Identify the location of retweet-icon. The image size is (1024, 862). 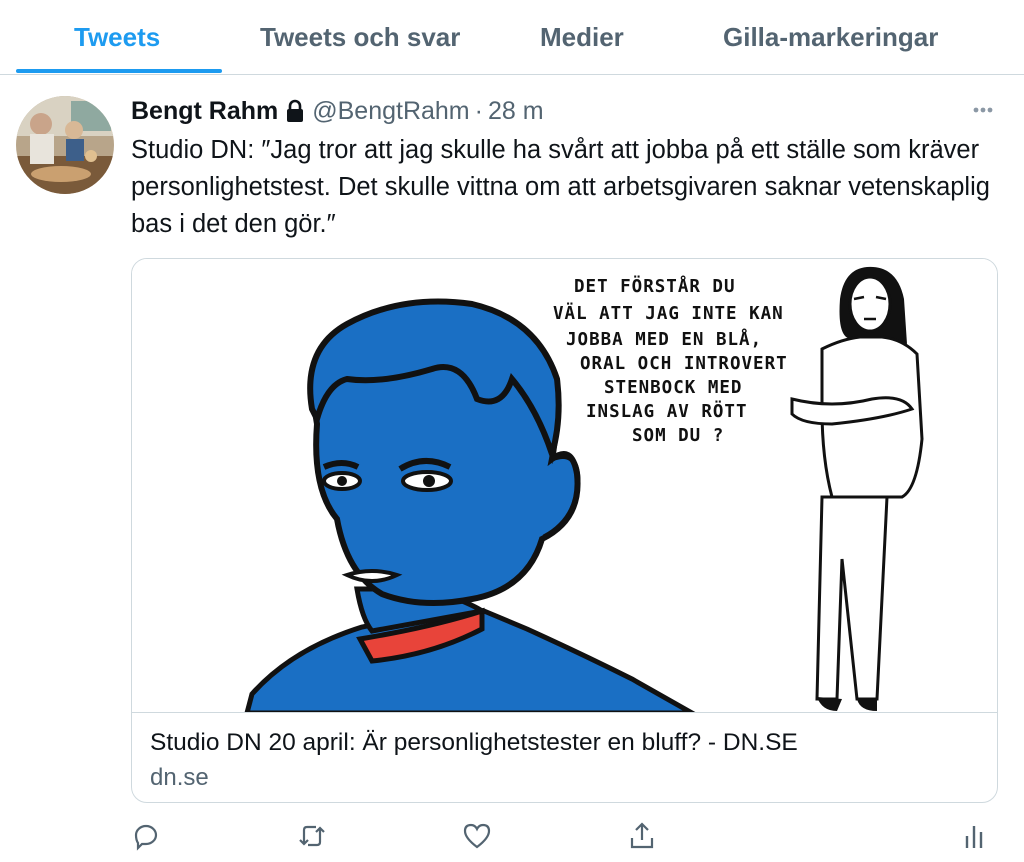
(312, 836).